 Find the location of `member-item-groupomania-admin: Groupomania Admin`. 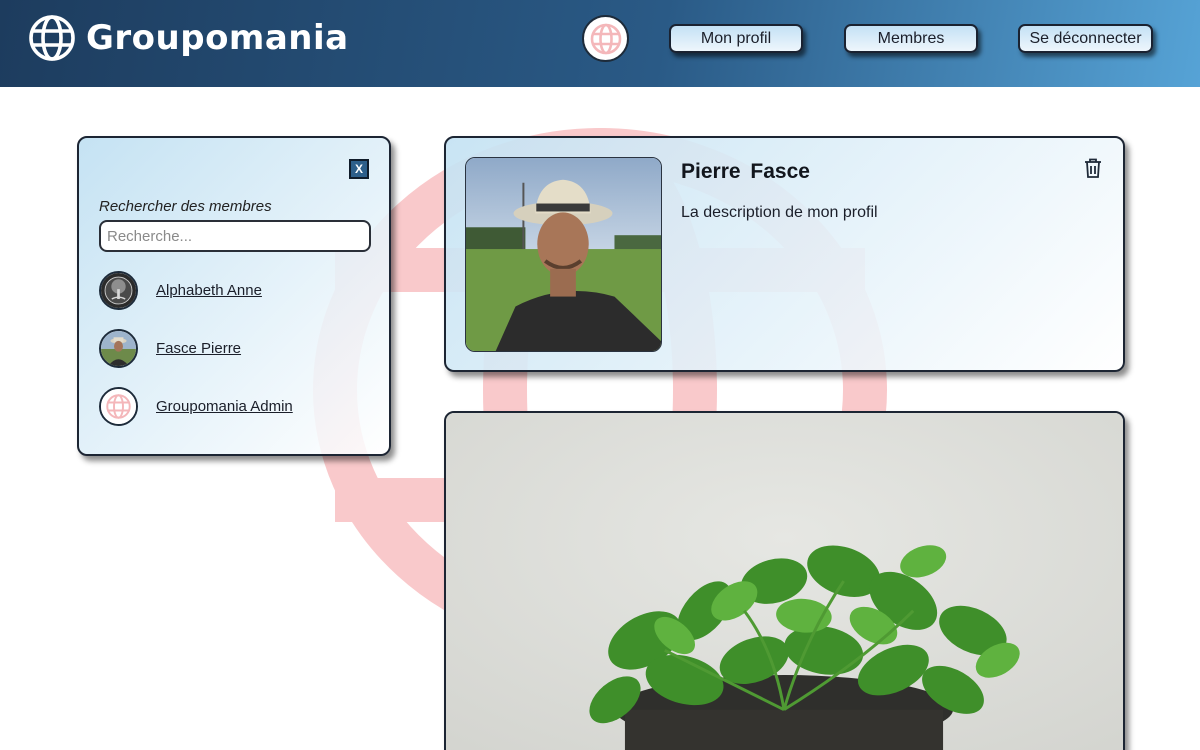

member-item-groupomania-admin: Groupomania Admin is located at coordinates (196, 406).